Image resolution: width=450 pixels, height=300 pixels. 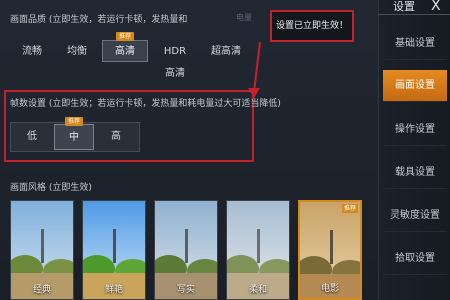 What do you see at coordinates (404, 6) in the screenshot?
I see `sidebar-title: 设置` at bounding box center [404, 6].